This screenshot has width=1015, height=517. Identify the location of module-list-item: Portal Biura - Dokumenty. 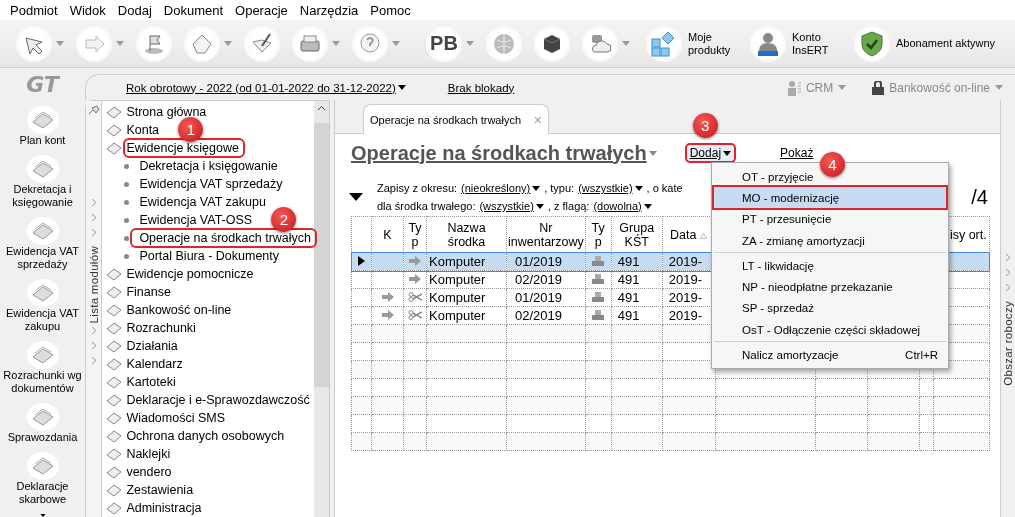
(208, 256).